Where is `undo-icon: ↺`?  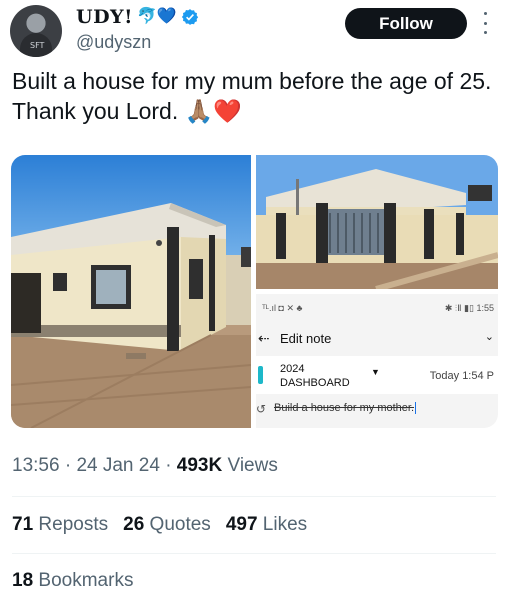
undo-icon: ↺ is located at coordinates (261, 409).